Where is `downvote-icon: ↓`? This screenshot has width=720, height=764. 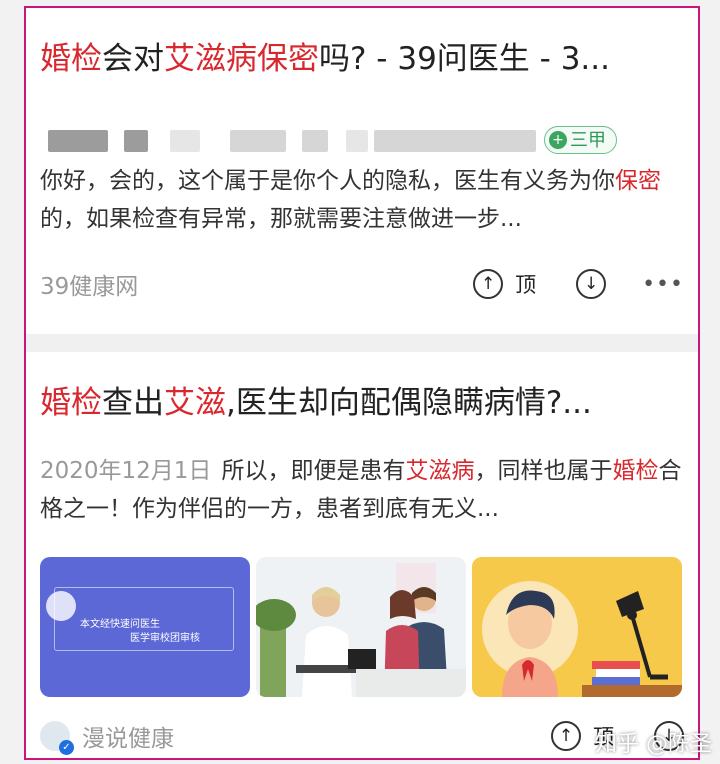 downvote-icon: ↓ is located at coordinates (591, 284).